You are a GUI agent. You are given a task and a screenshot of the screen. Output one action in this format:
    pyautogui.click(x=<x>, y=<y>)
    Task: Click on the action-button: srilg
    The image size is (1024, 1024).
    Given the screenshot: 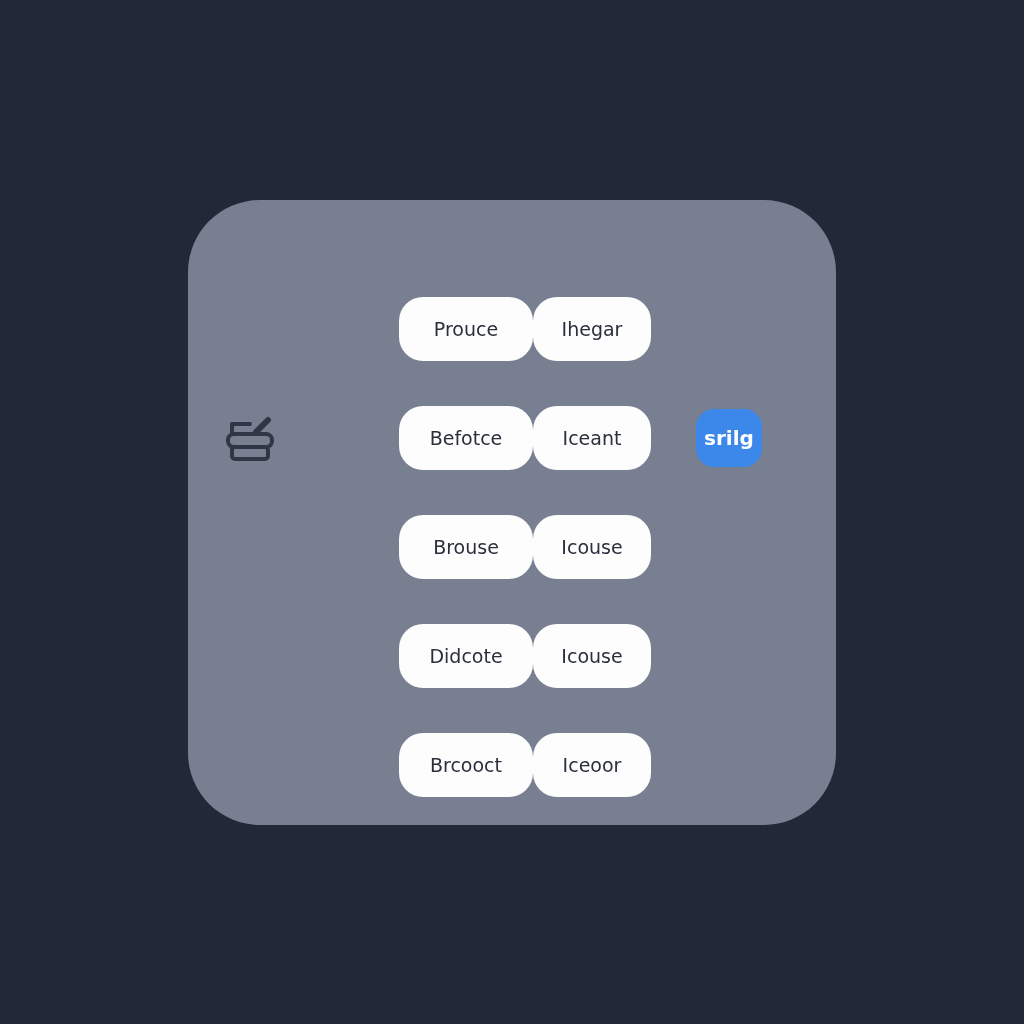 What is the action you would take?
    pyautogui.click(x=729, y=437)
    